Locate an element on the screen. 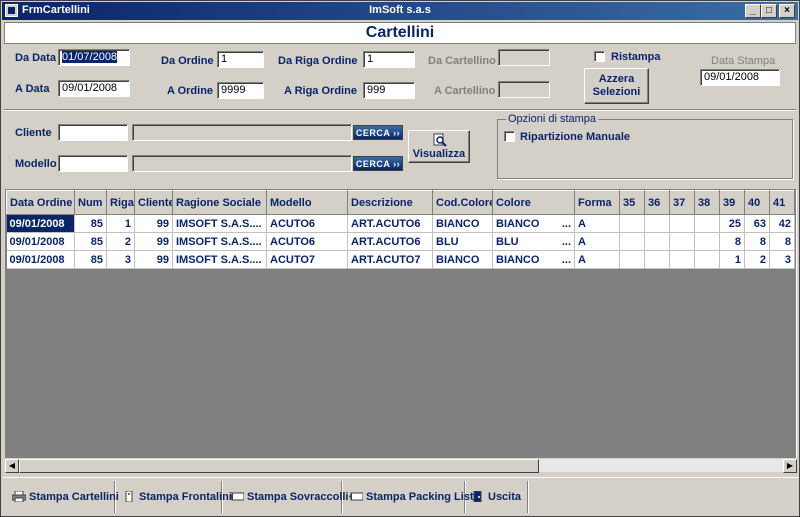 Image resolution: width=800 pixels, height=517 pixels. column-header: 35 is located at coordinates (632, 202).